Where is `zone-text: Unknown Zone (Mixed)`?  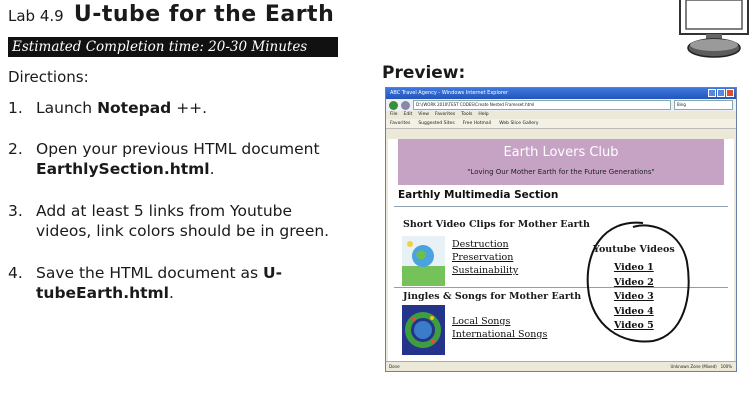
zone-text: Unknown Zone (Mixed) is located at coordinates (693, 366).